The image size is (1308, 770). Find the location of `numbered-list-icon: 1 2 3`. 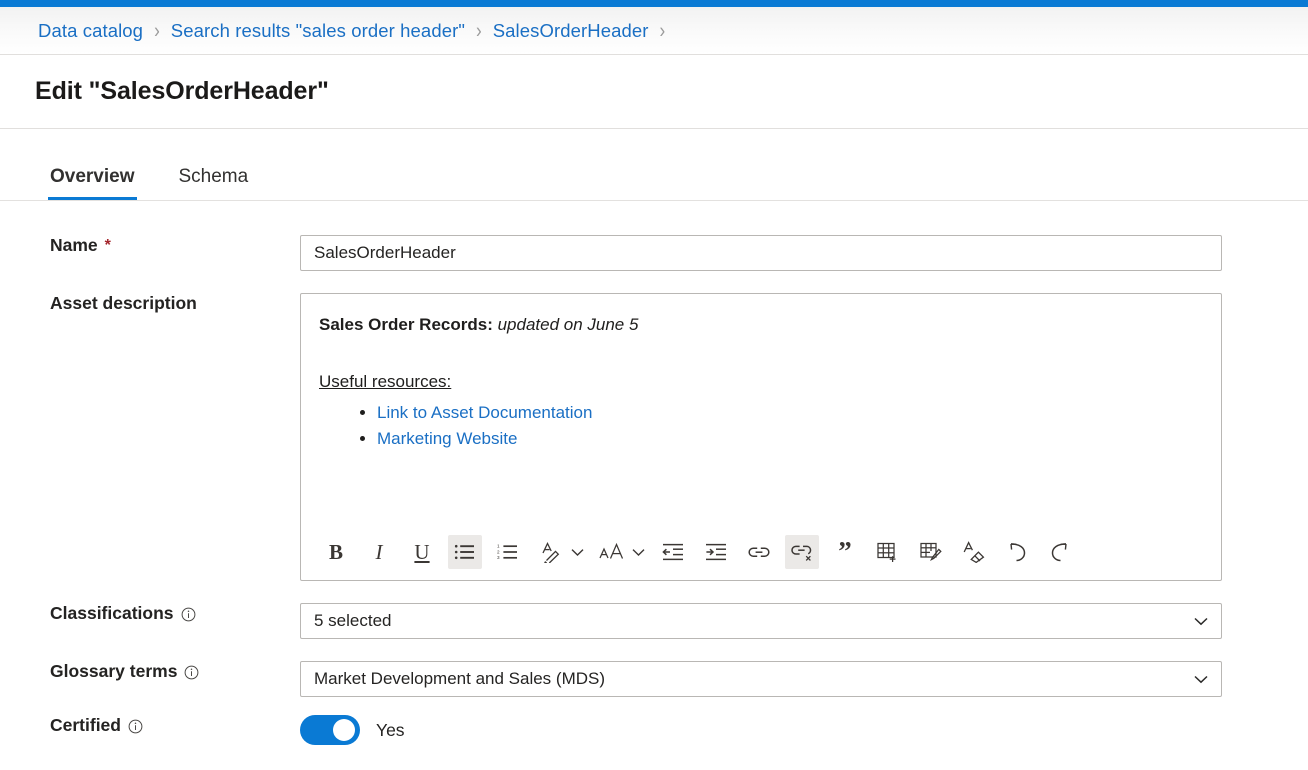

numbered-list-icon: 1 2 3 is located at coordinates (508, 552).